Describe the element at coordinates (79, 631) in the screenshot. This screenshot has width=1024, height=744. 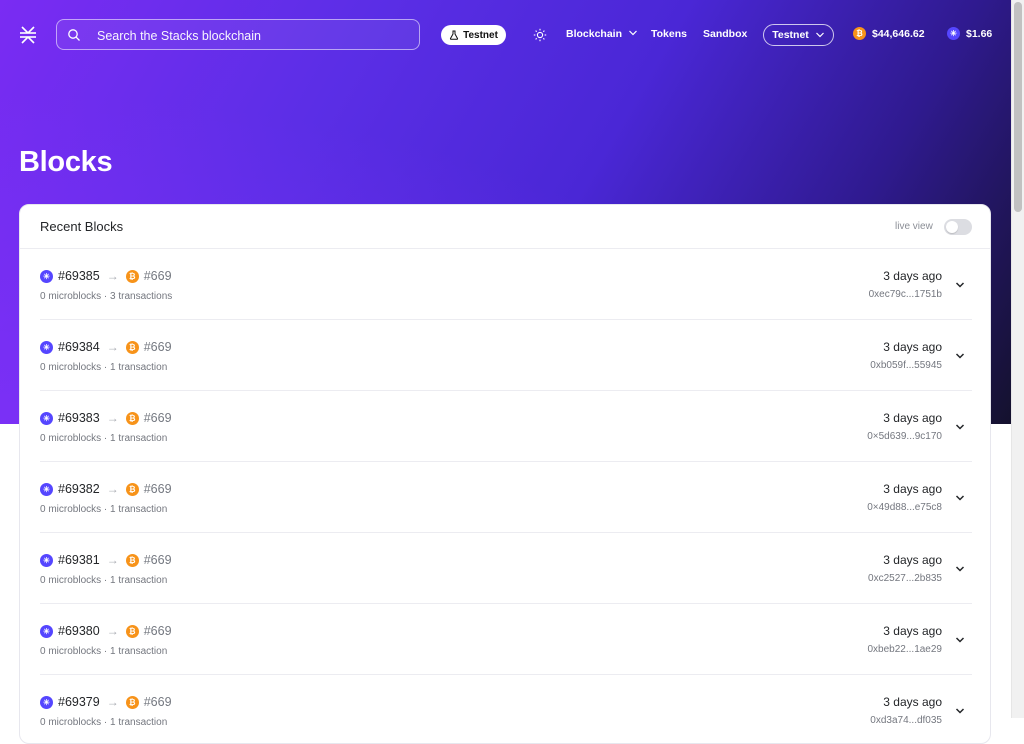
I see `stacks-block-height: #69380` at that location.